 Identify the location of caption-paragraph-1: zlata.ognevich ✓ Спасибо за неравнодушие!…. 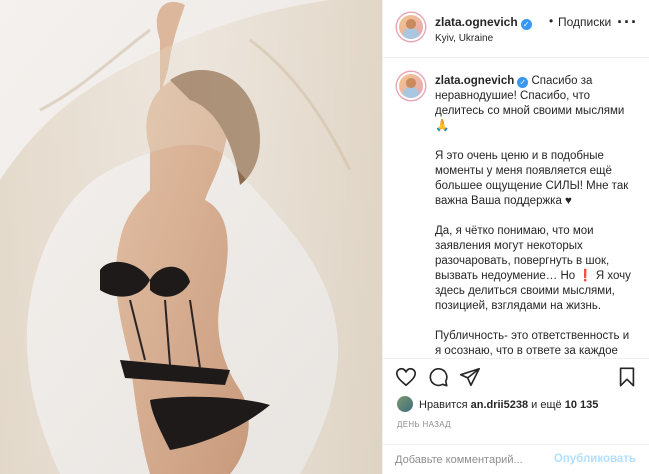
(535, 104).